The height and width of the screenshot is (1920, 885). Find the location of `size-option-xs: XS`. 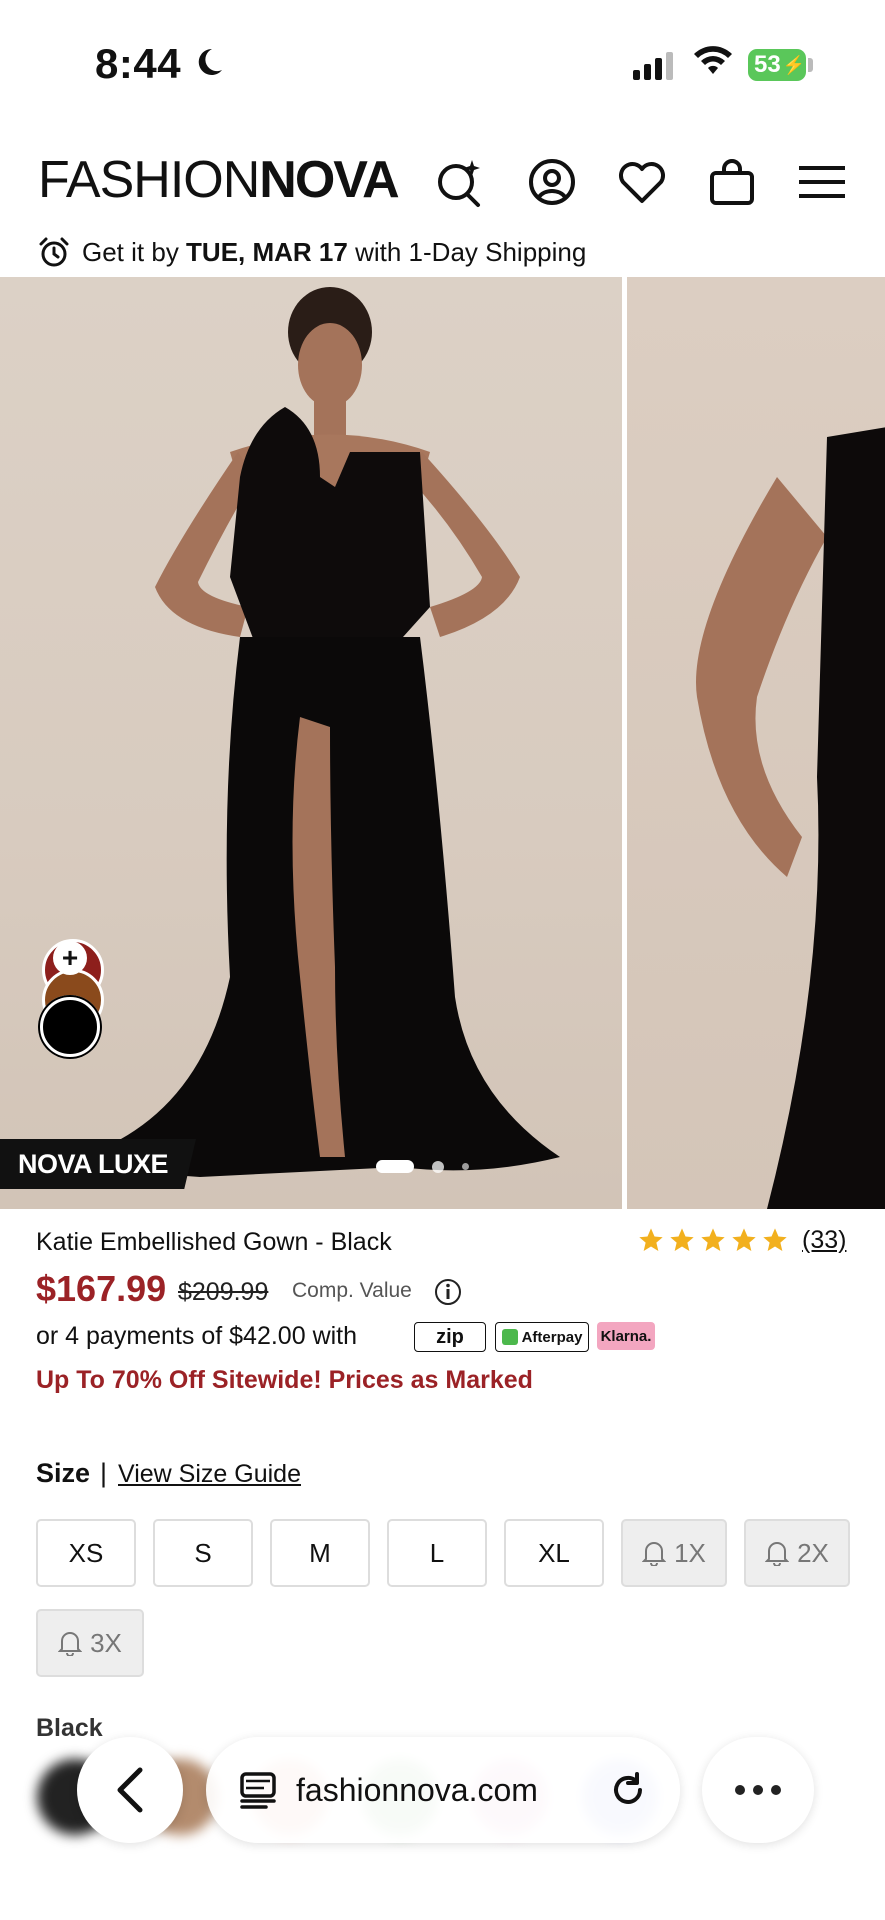

size-option-xs: XS is located at coordinates (86, 1553).